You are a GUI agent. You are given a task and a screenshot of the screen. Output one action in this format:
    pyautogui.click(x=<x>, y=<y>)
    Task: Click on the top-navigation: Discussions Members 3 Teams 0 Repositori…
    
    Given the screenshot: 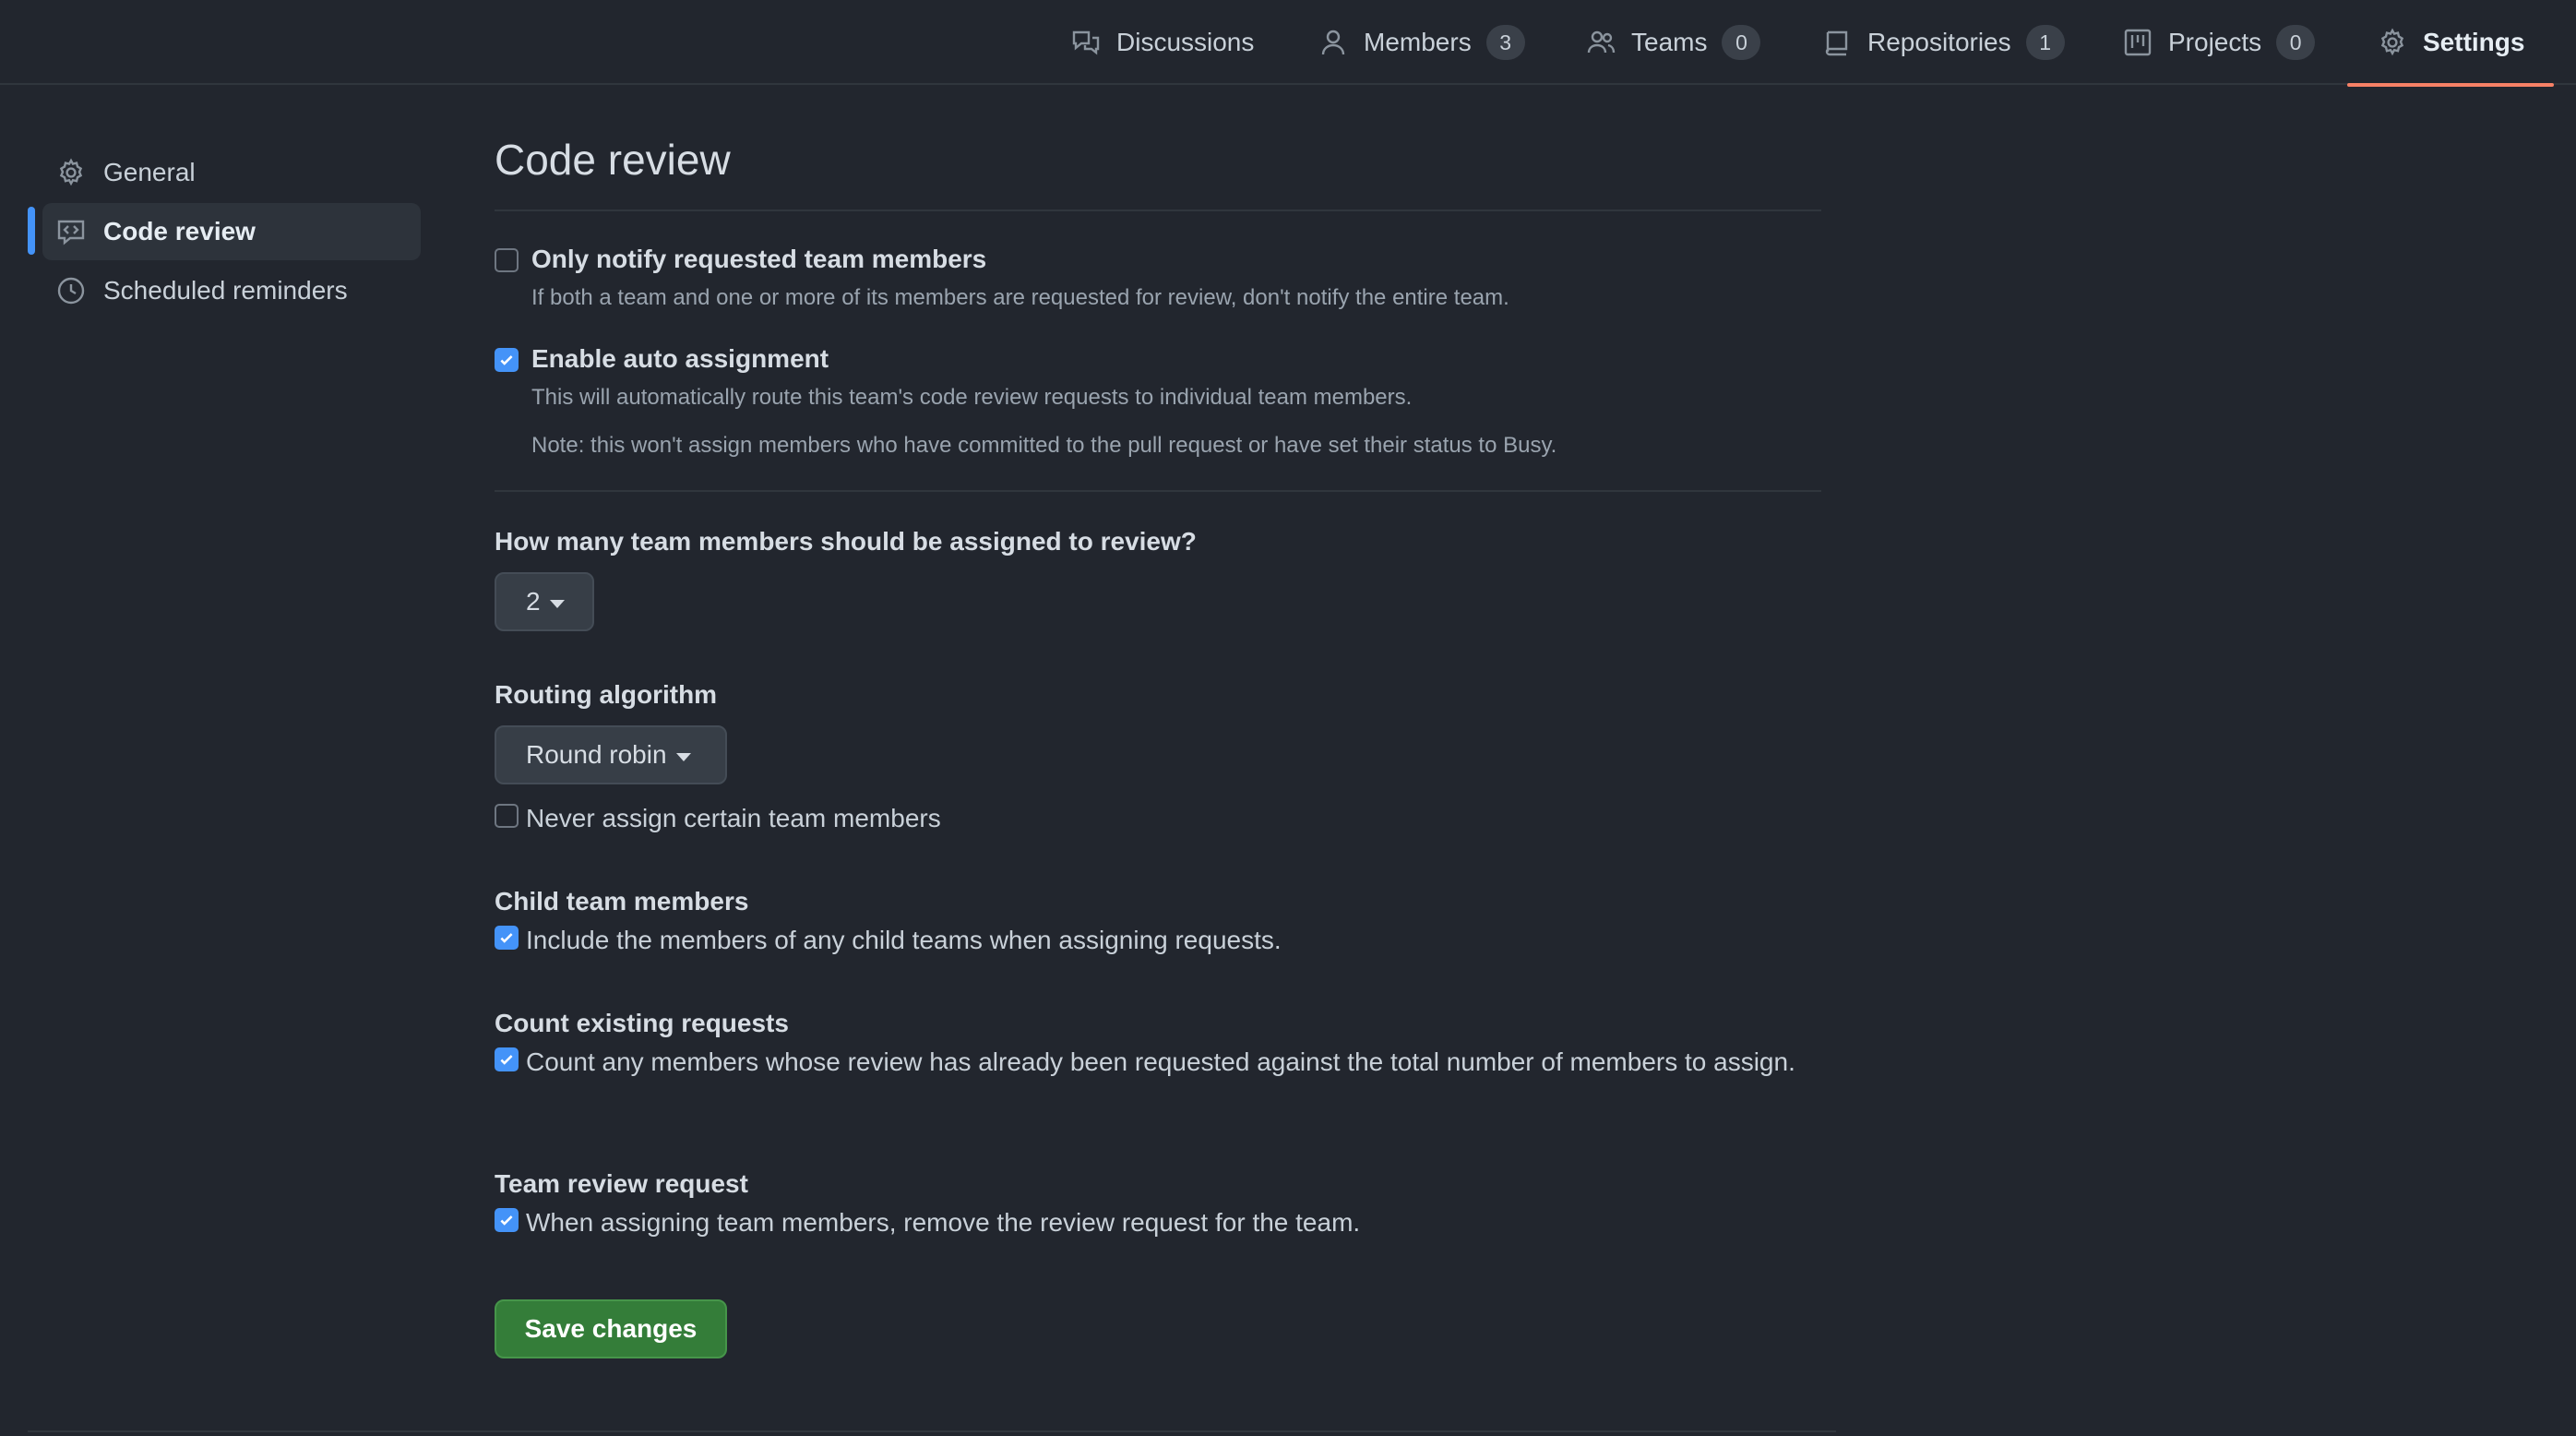 What is the action you would take?
    pyautogui.click(x=1288, y=43)
    